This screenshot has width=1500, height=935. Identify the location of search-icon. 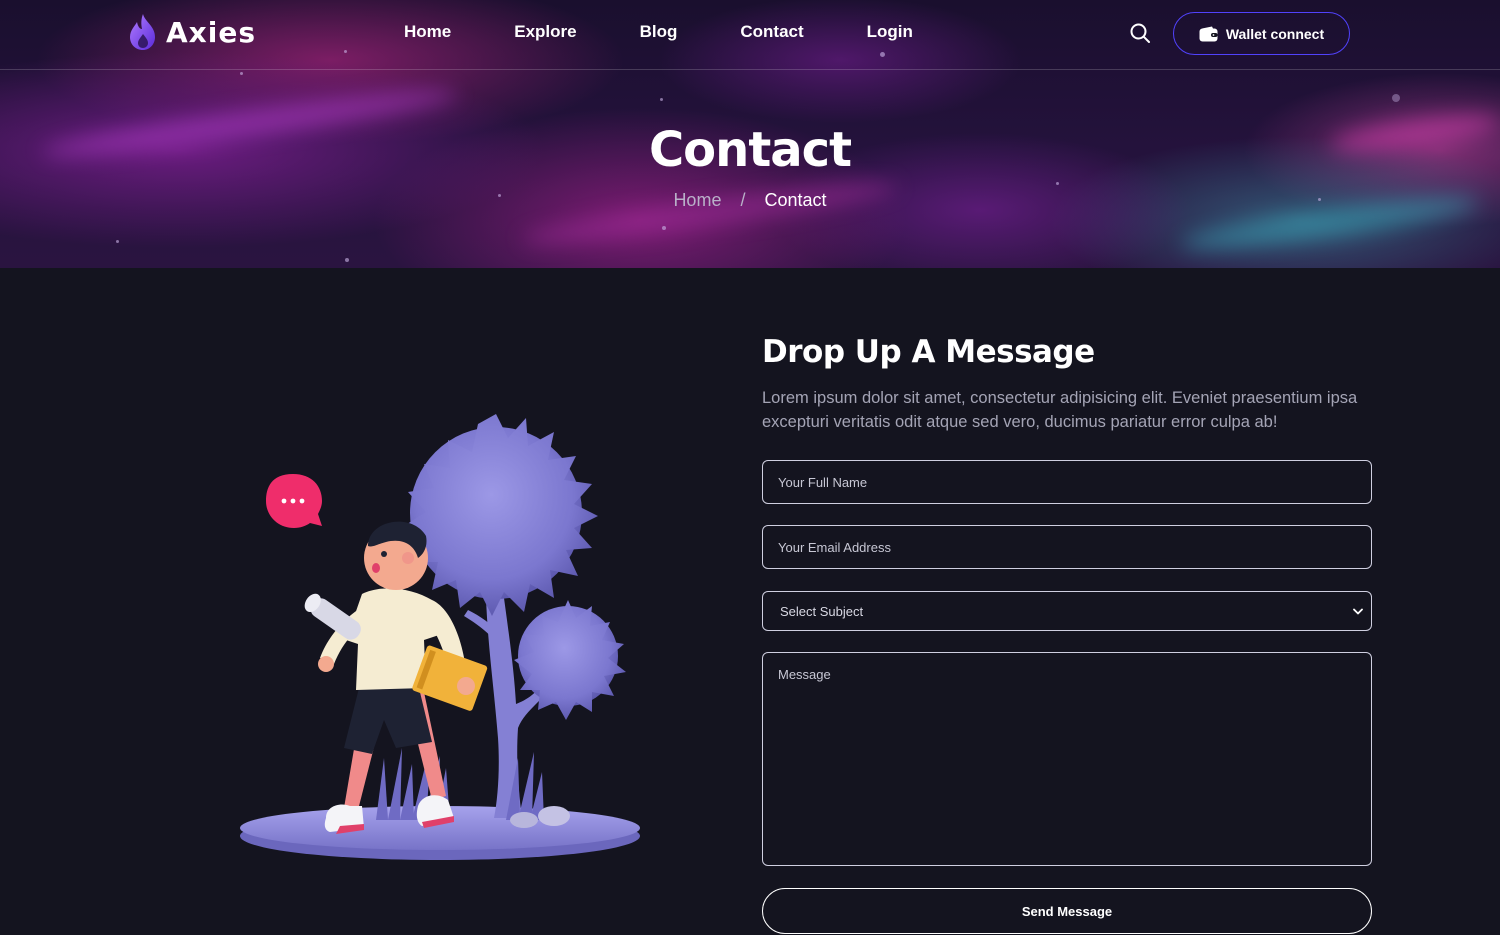
(1140, 33).